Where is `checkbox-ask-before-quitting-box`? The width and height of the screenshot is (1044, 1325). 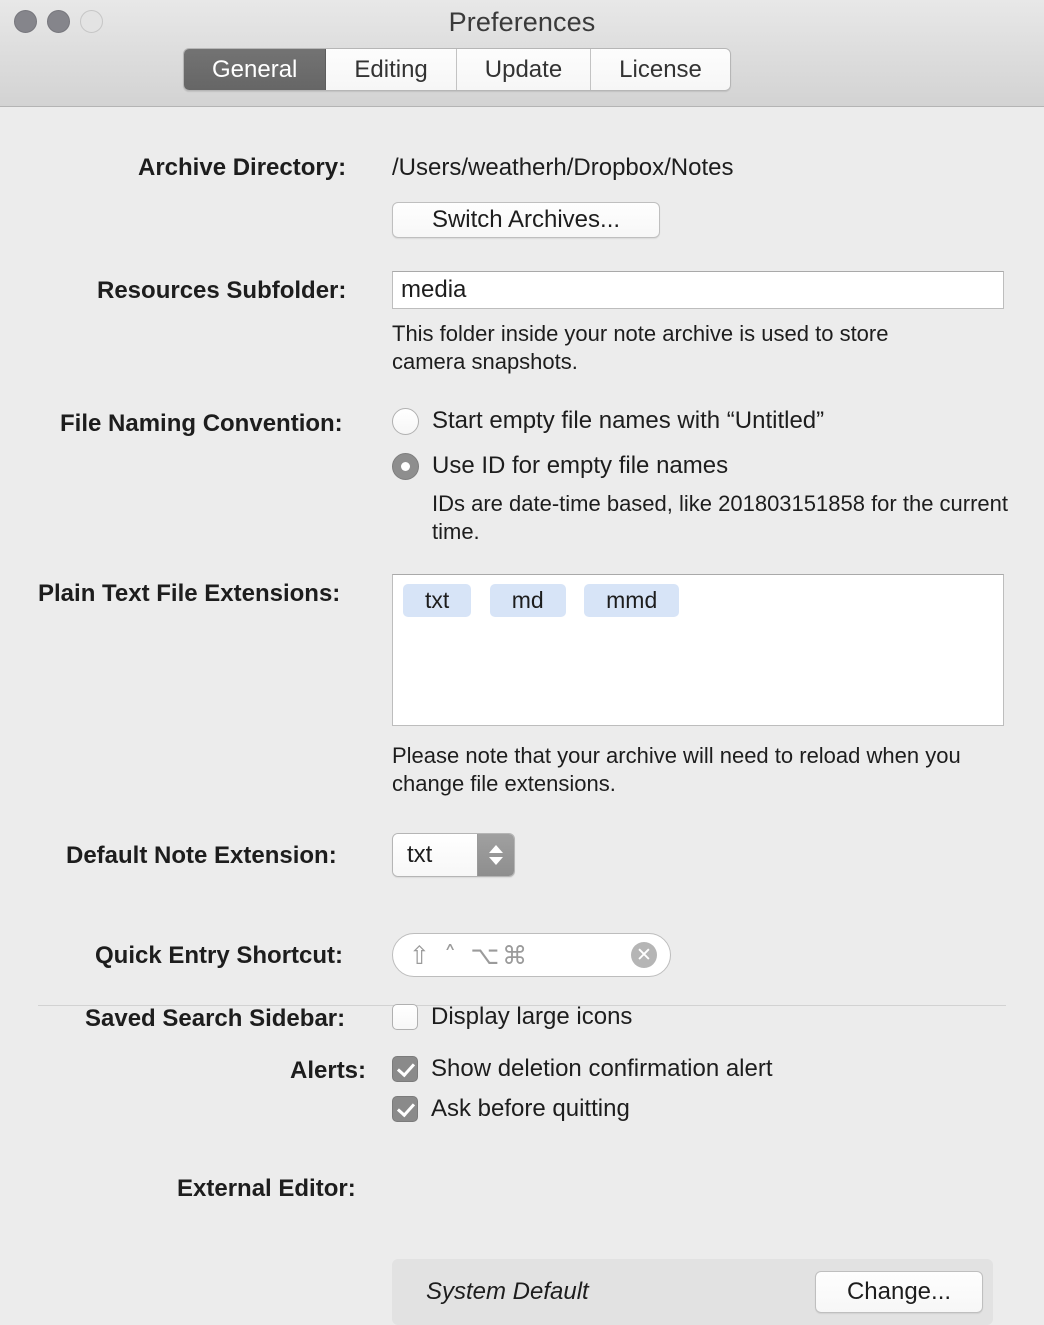
checkbox-ask-before-quitting-box is located at coordinates (405, 1109).